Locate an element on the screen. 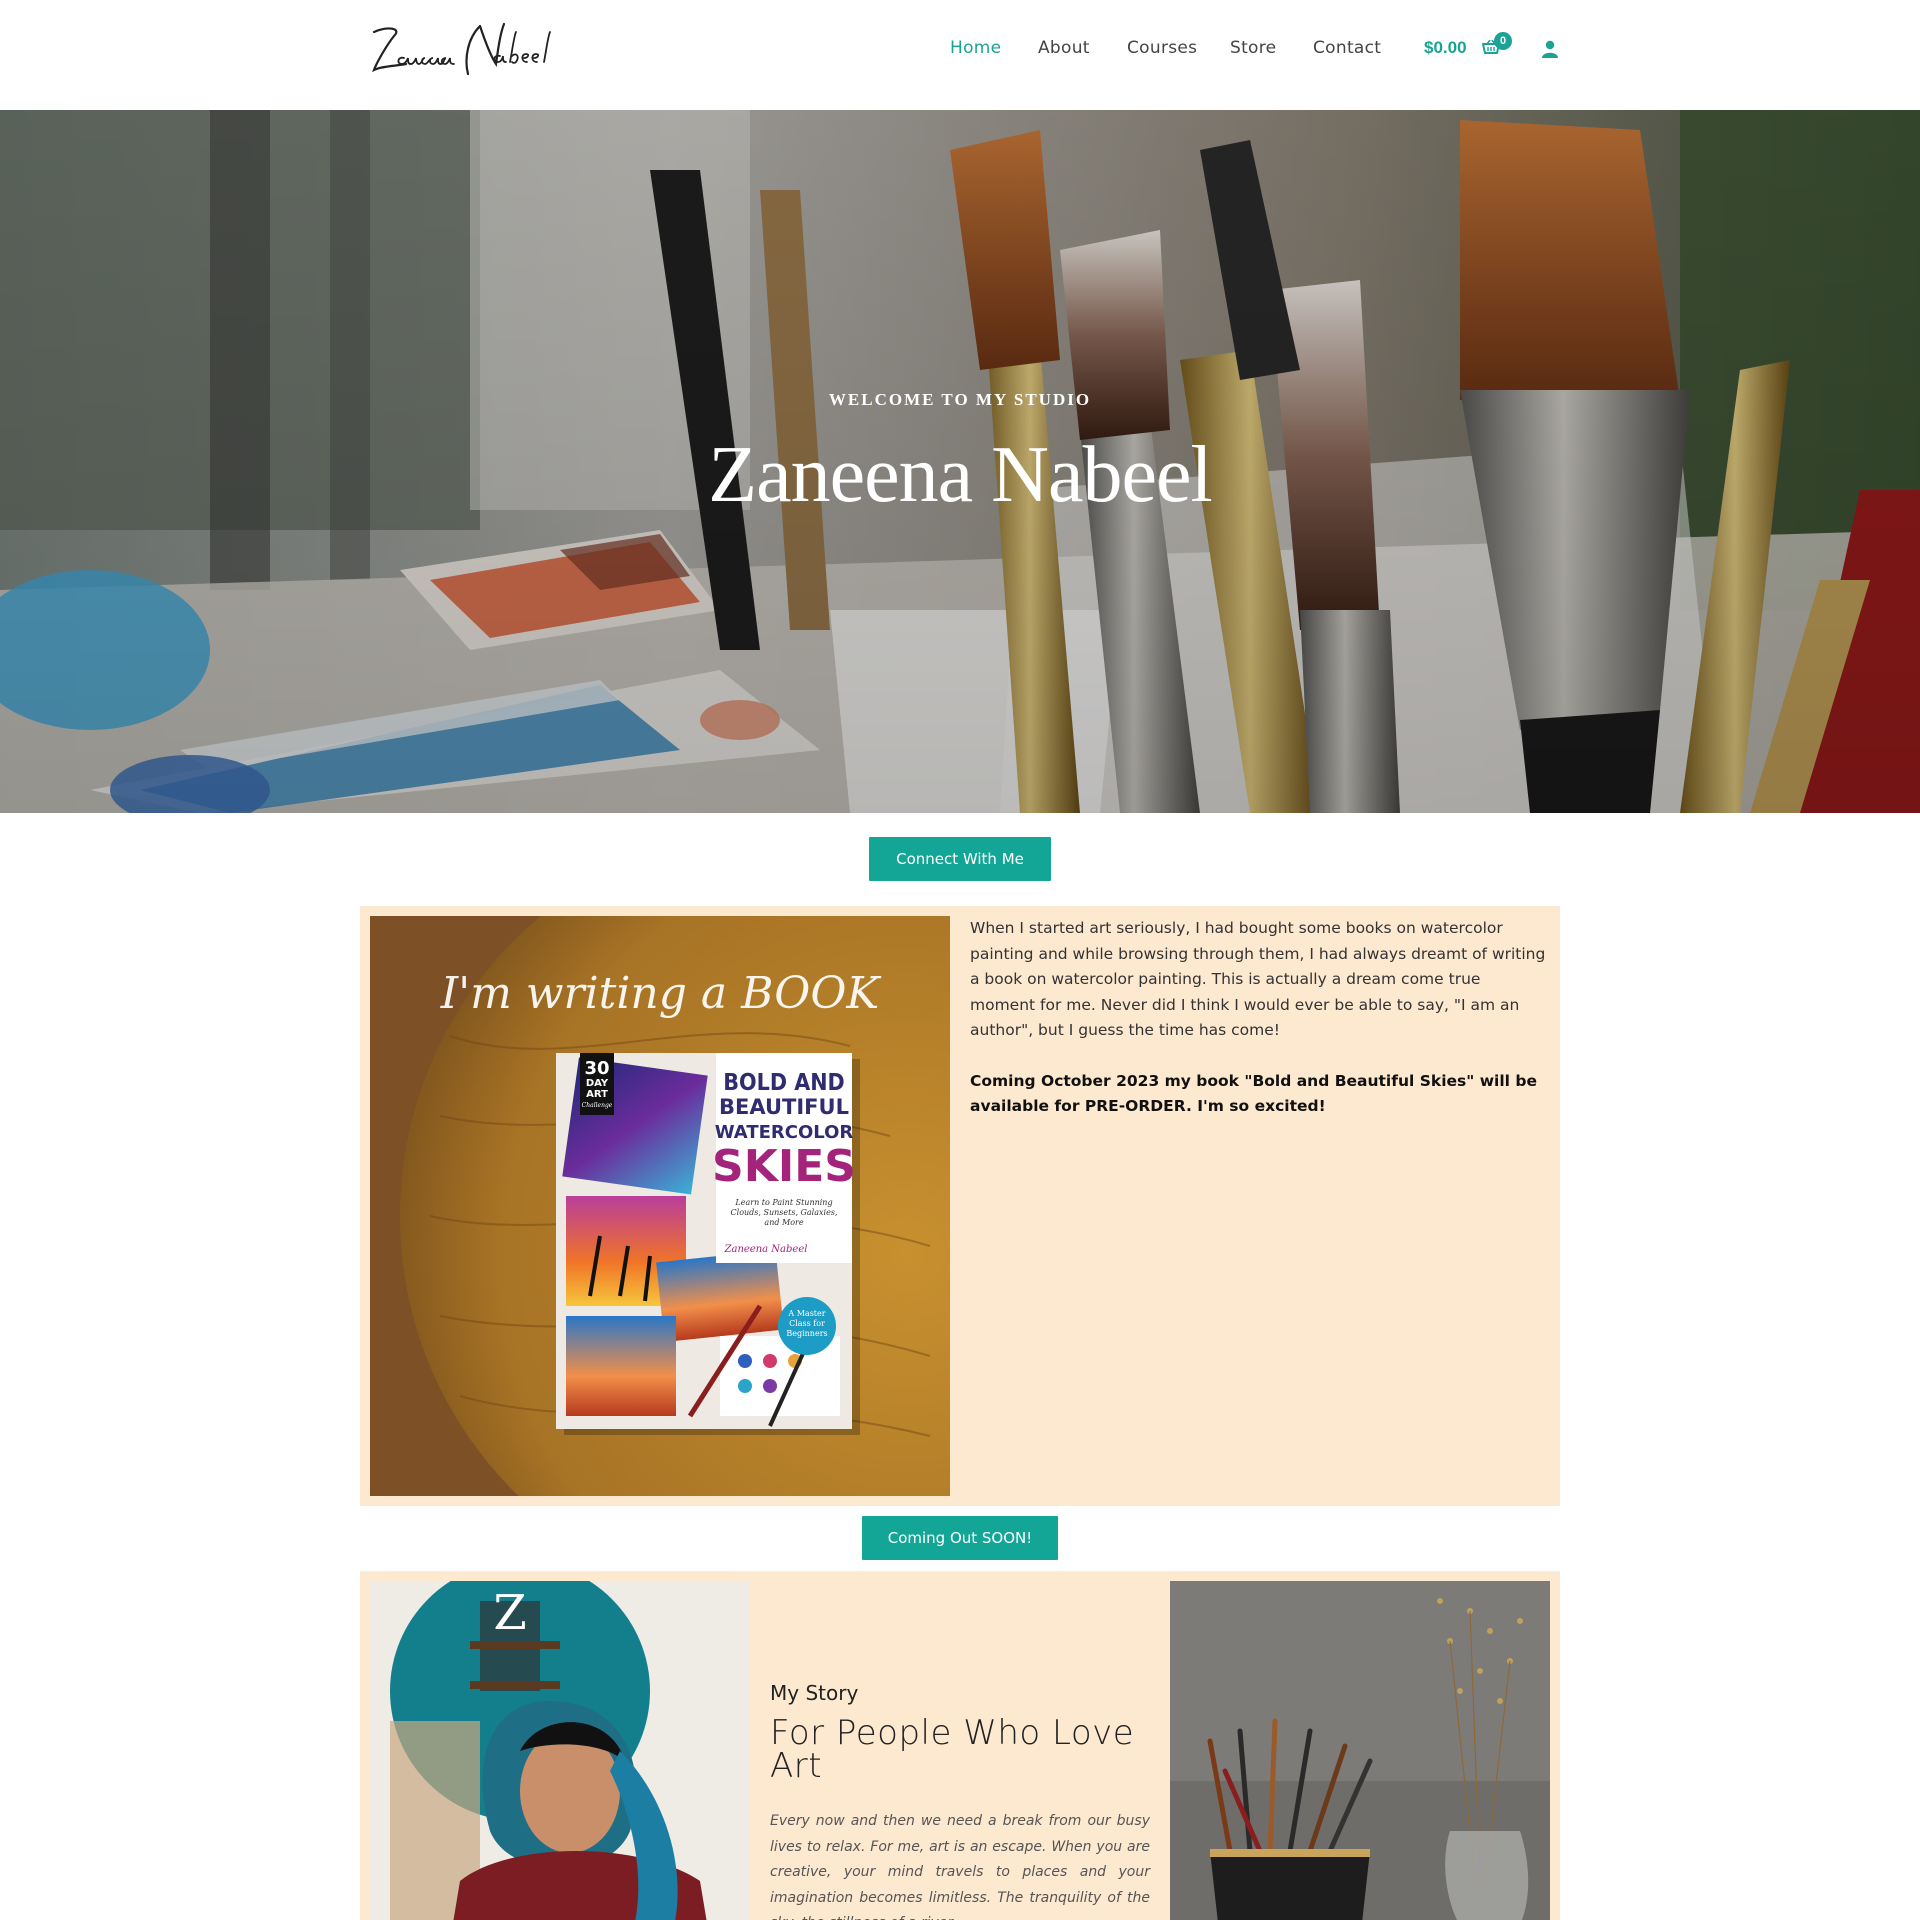 Image resolution: width=1920 pixels, height=1920 pixels. site-header: Home About Courses Store Contact $0.00 0 is located at coordinates (960, 55).